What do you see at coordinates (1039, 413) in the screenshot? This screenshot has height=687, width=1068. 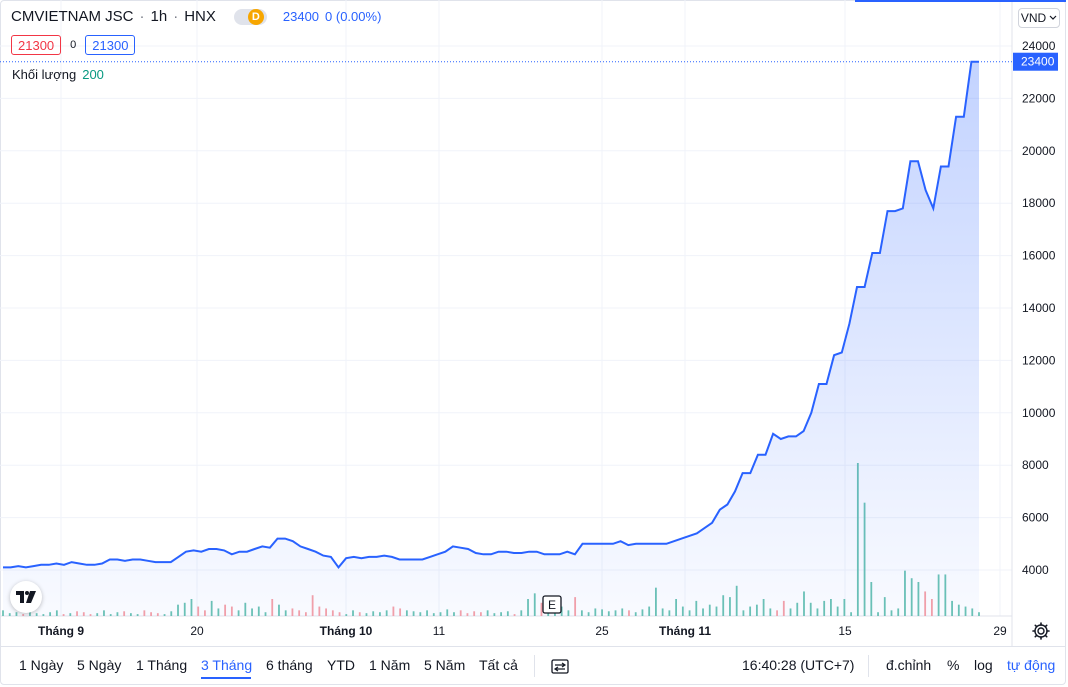 I see `price-axis-label: 10000` at bounding box center [1039, 413].